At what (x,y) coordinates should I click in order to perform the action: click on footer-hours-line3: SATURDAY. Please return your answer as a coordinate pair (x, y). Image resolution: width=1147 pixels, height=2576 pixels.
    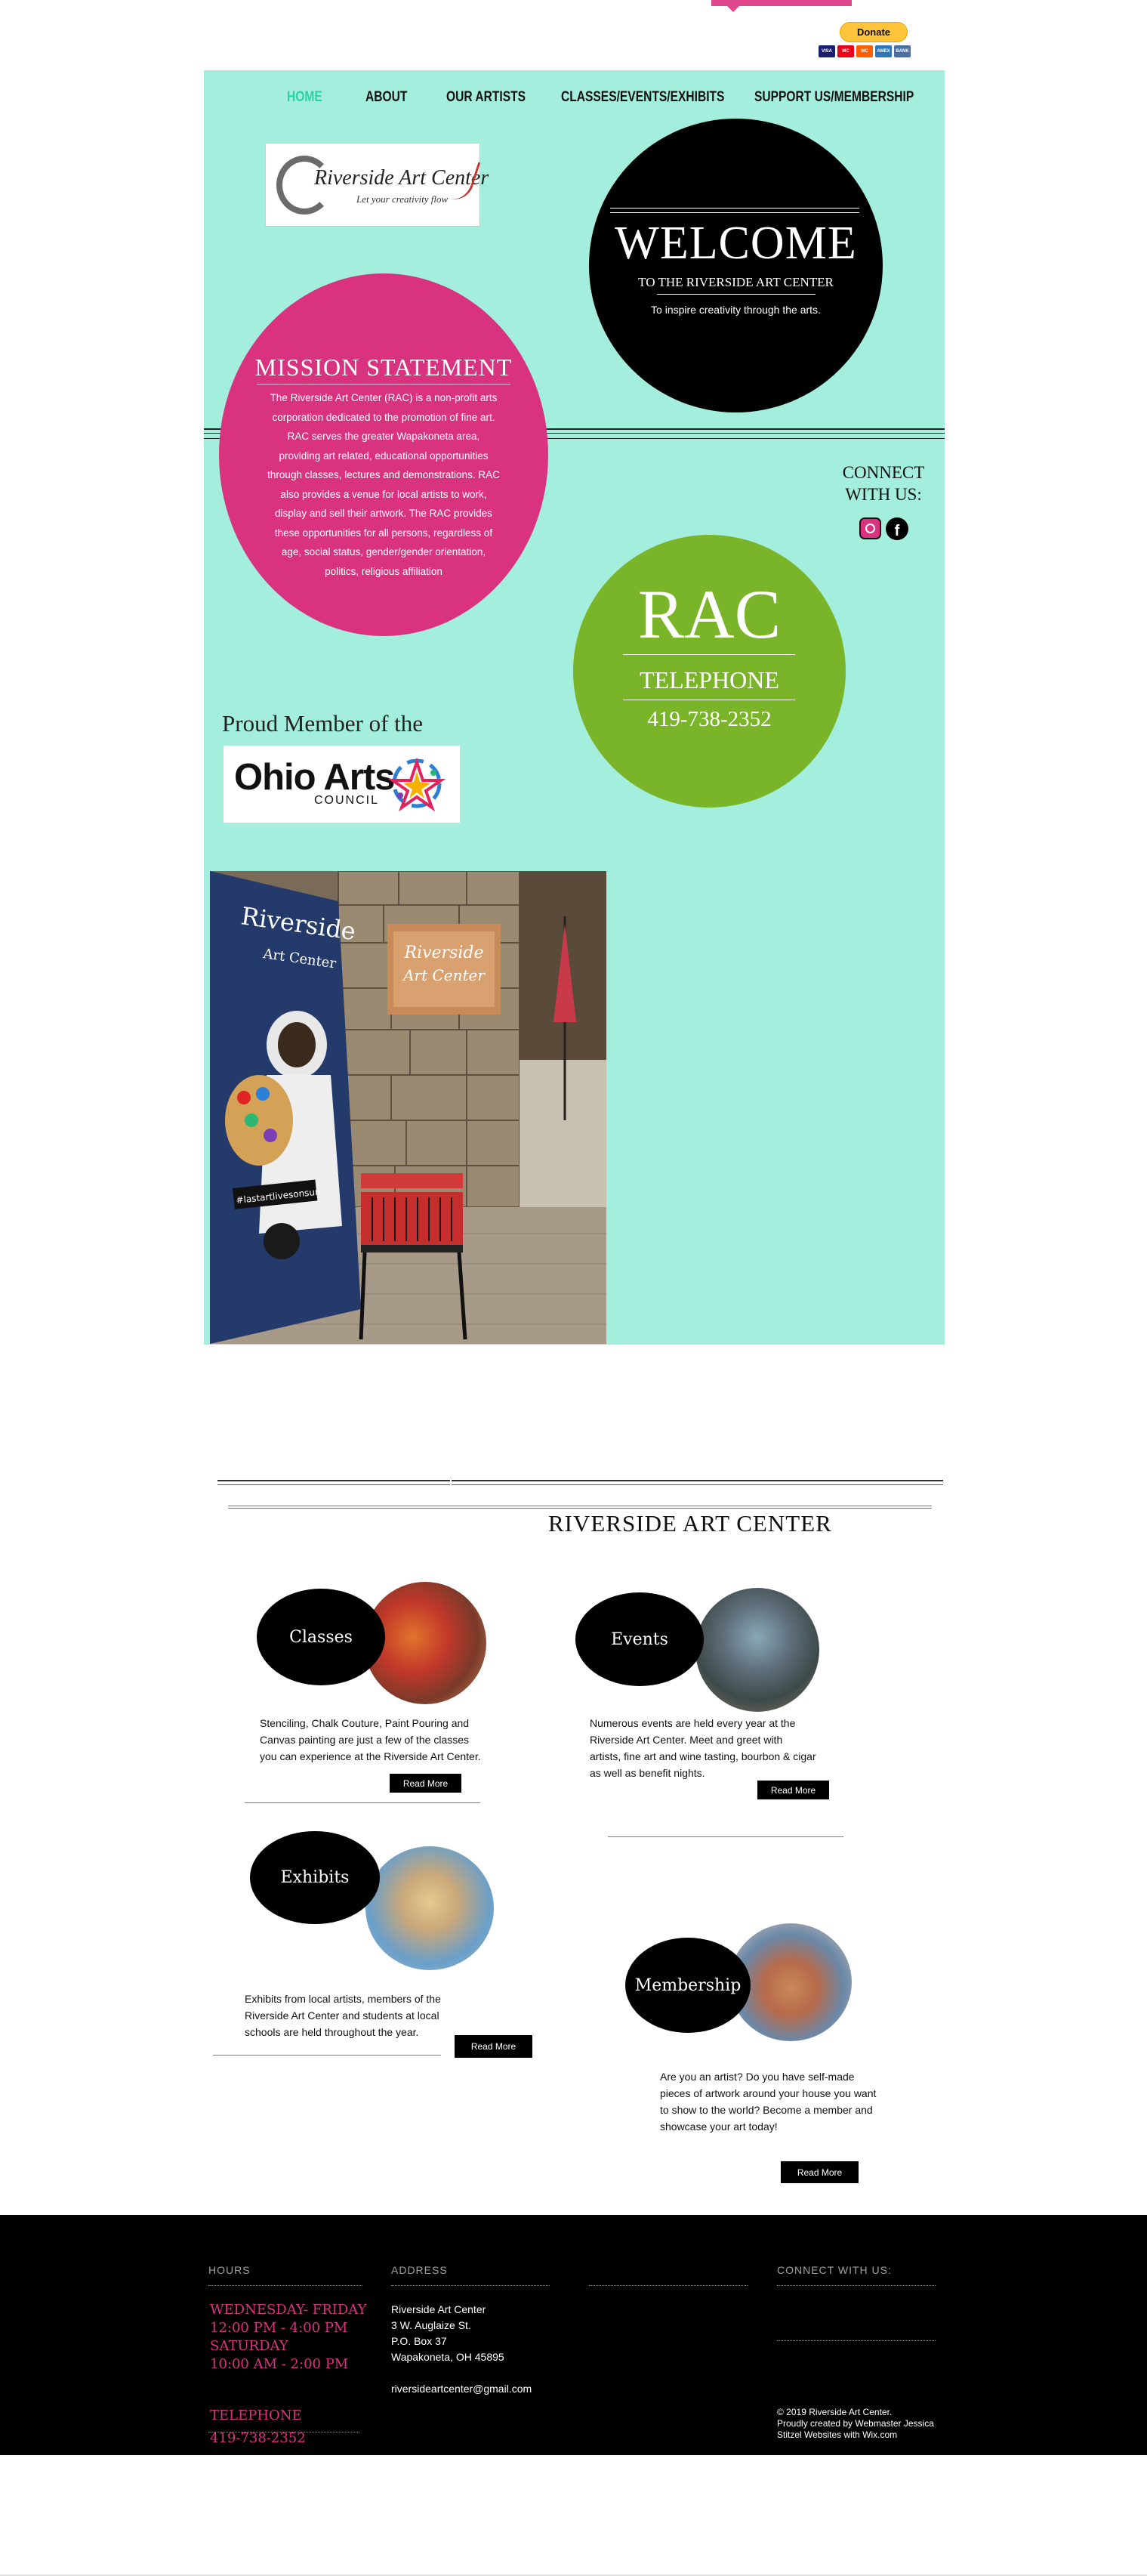
    Looking at the image, I should click on (249, 2346).